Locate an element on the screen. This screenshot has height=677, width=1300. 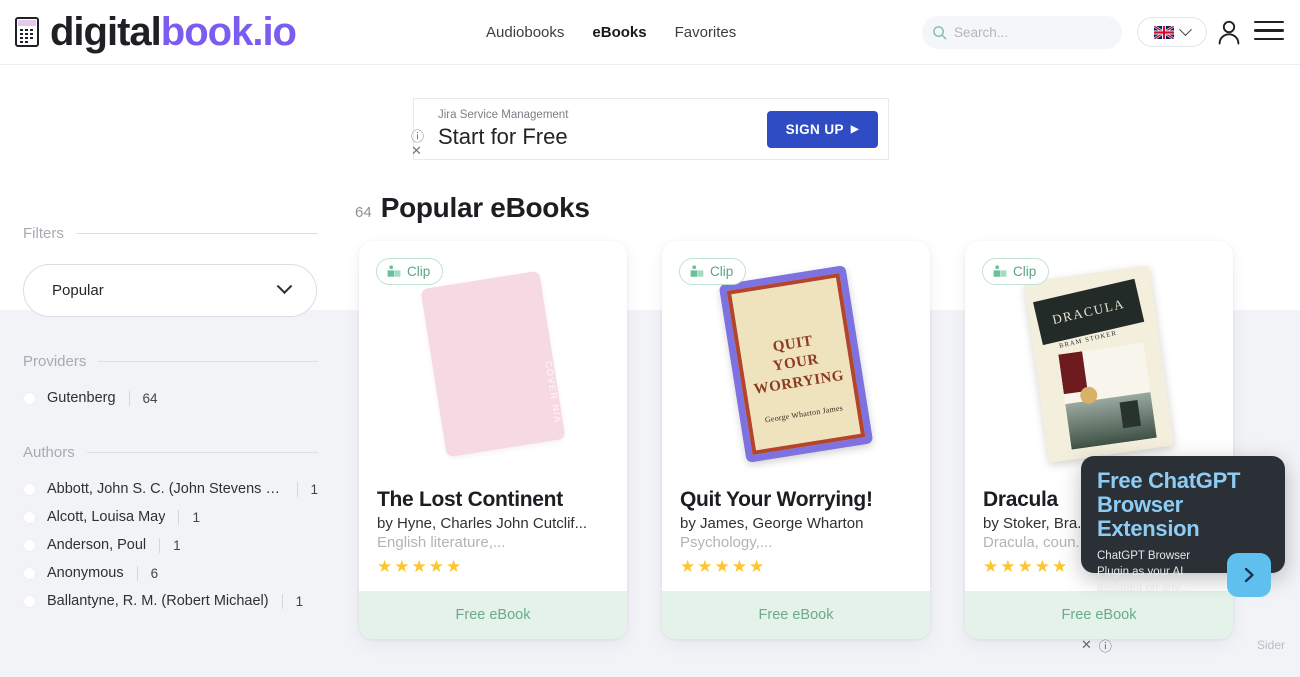
search-box: ✕ is located at coordinates (1036, 32).